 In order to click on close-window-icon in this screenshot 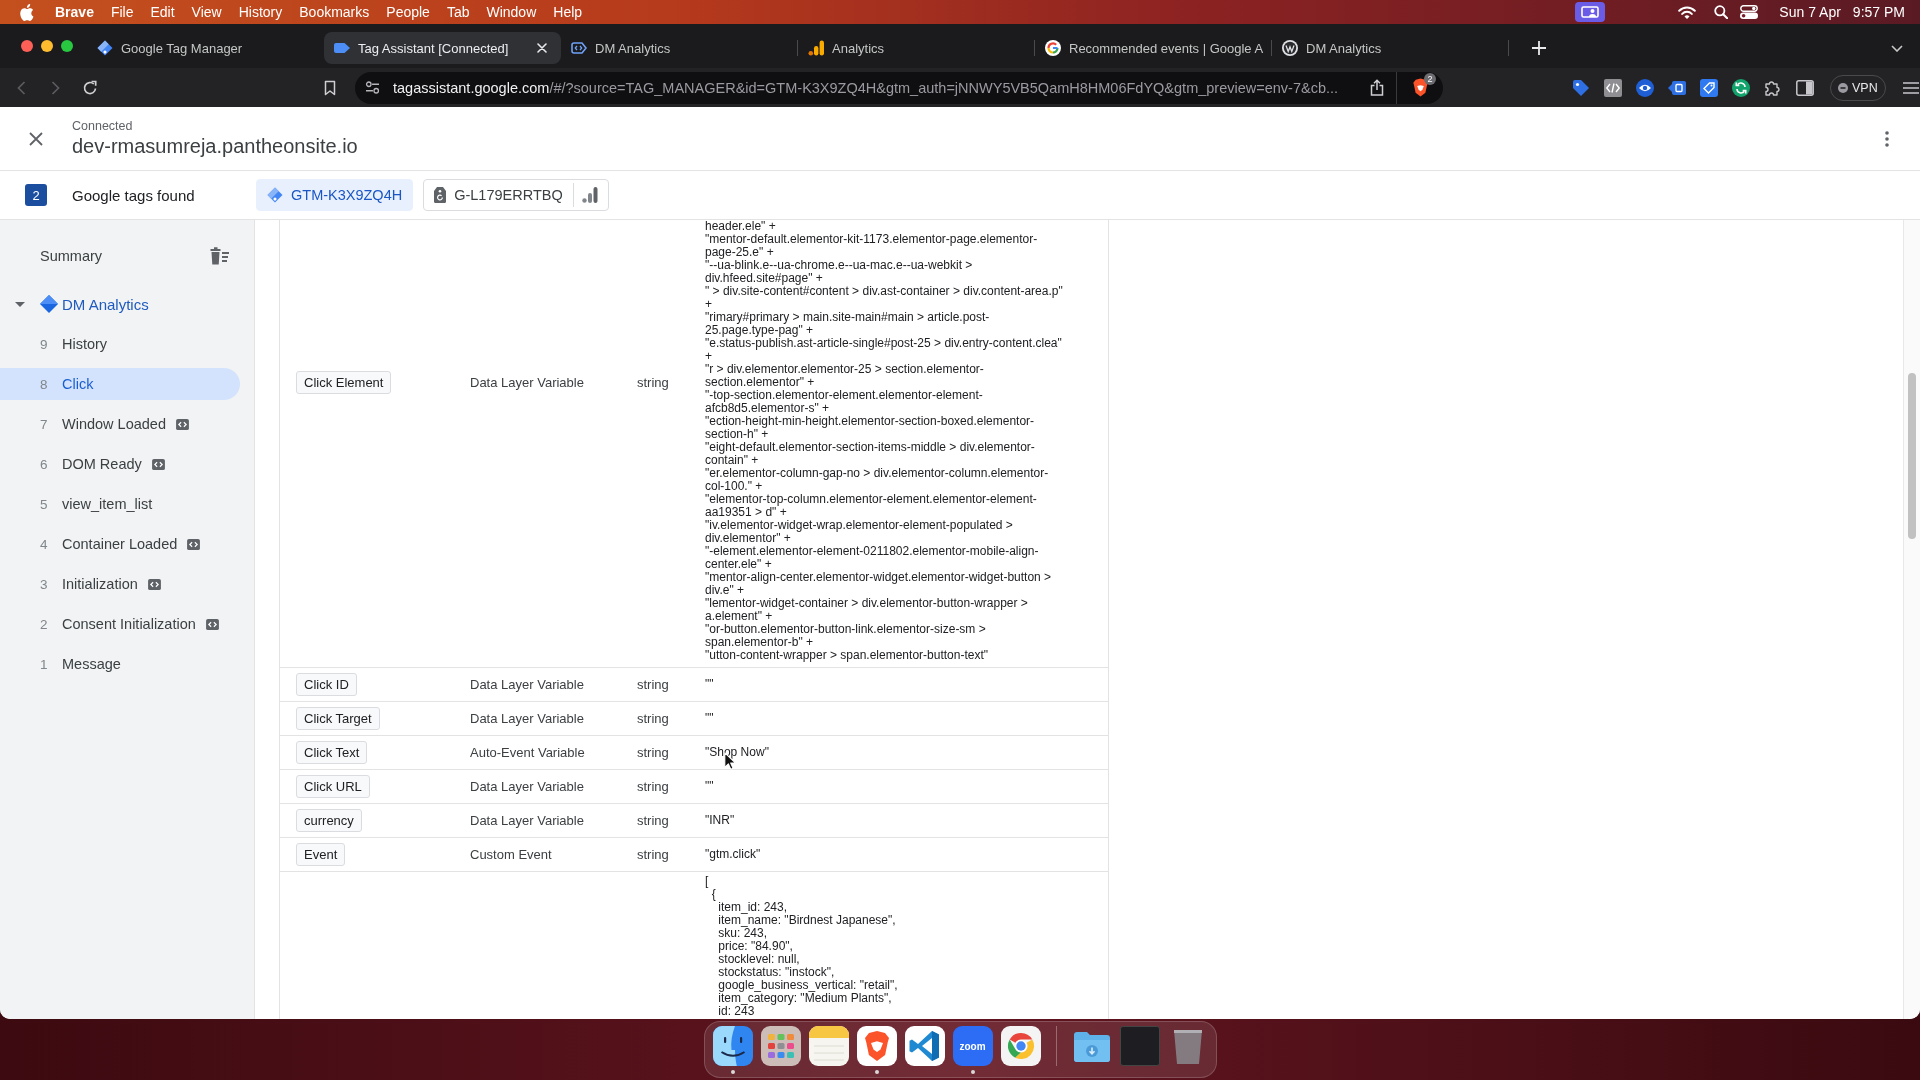, I will do `click(27, 46)`.